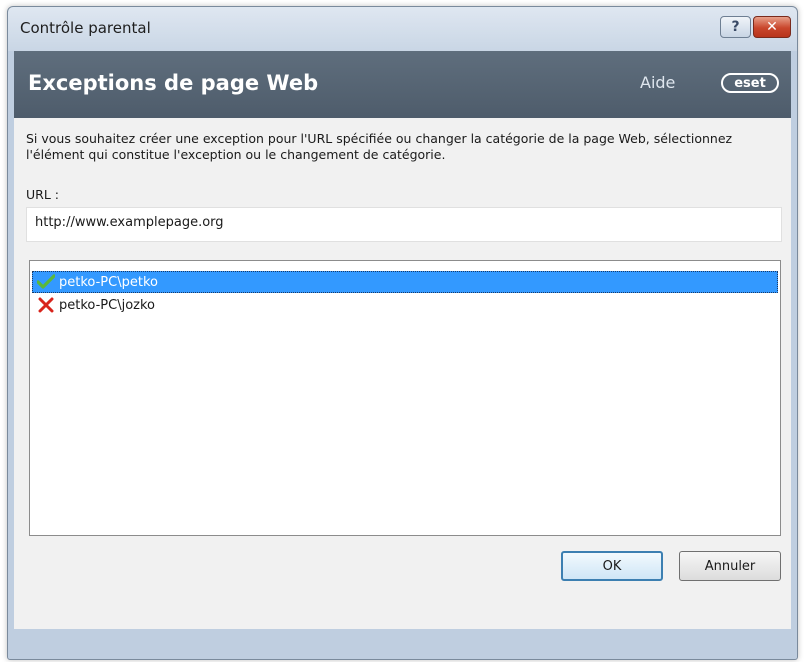 This screenshot has width=806, height=662. I want to click on page-title: Exceptions de page Web, so click(173, 83).